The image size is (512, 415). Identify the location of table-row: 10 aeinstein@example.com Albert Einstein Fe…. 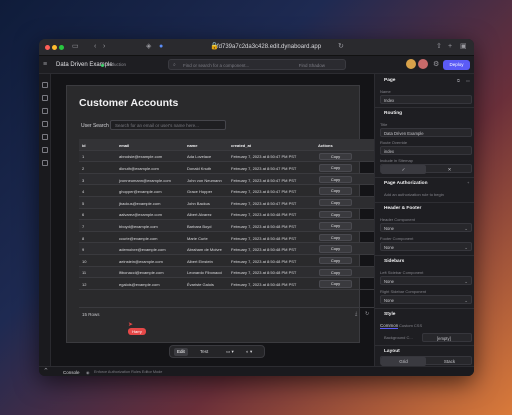
(226, 261).